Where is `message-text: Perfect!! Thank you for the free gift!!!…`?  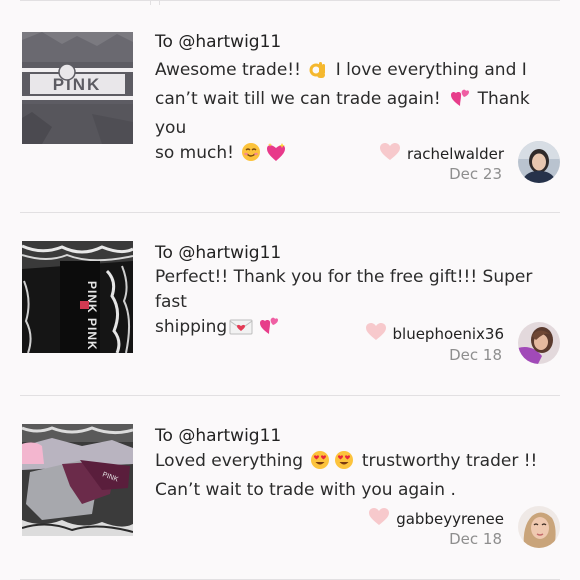
message-text: Perfect!! Thank you for the free gift!!!… is located at coordinates (344, 289).